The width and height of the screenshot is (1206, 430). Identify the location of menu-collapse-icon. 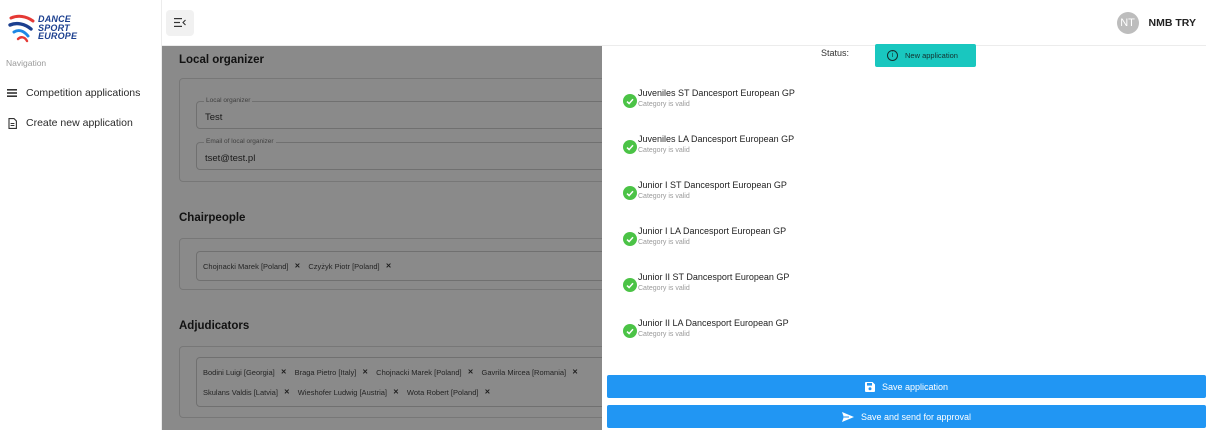
(180, 23).